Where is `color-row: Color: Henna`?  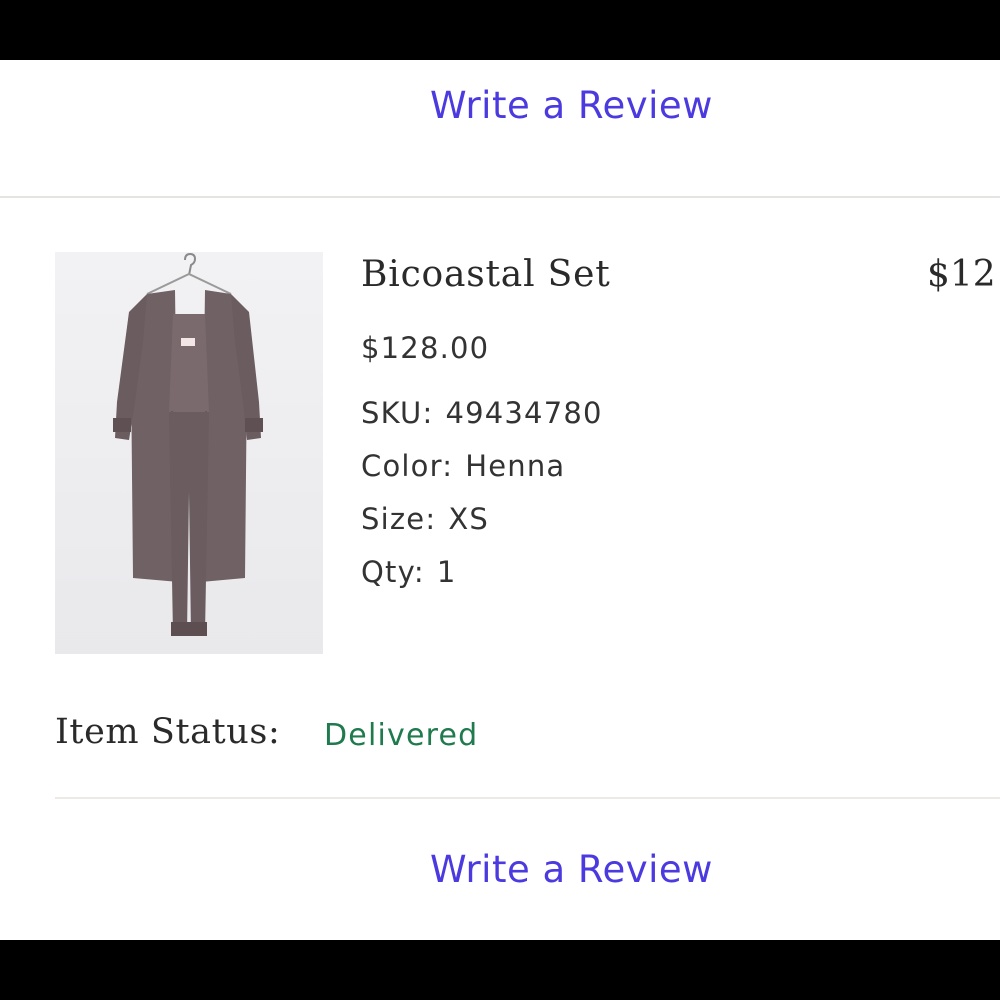
color-row: Color: Henna is located at coordinates (463, 466).